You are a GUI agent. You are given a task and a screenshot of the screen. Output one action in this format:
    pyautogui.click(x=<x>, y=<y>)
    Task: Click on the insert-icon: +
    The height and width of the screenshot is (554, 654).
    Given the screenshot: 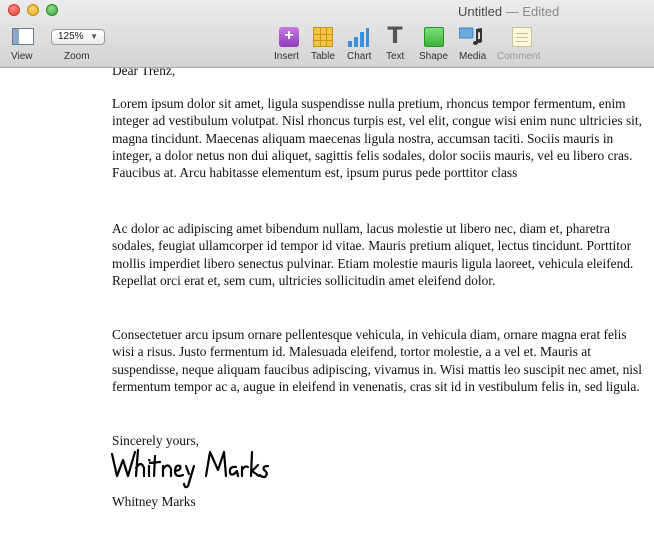 What is the action you would take?
    pyautogui.click(x=289, y=37)
    